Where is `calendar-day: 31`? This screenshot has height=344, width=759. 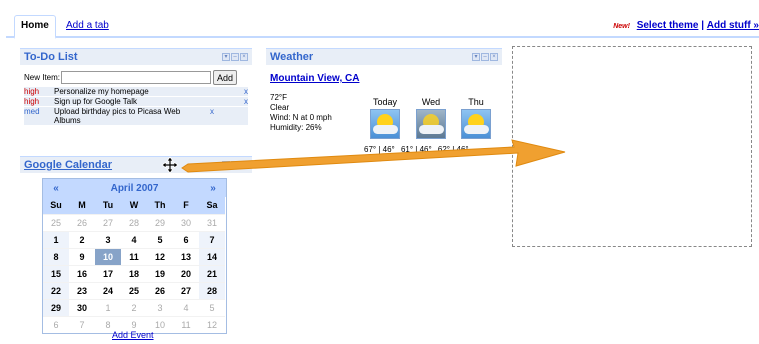 calendar-day: 31 is located at coordinates (212, 222).